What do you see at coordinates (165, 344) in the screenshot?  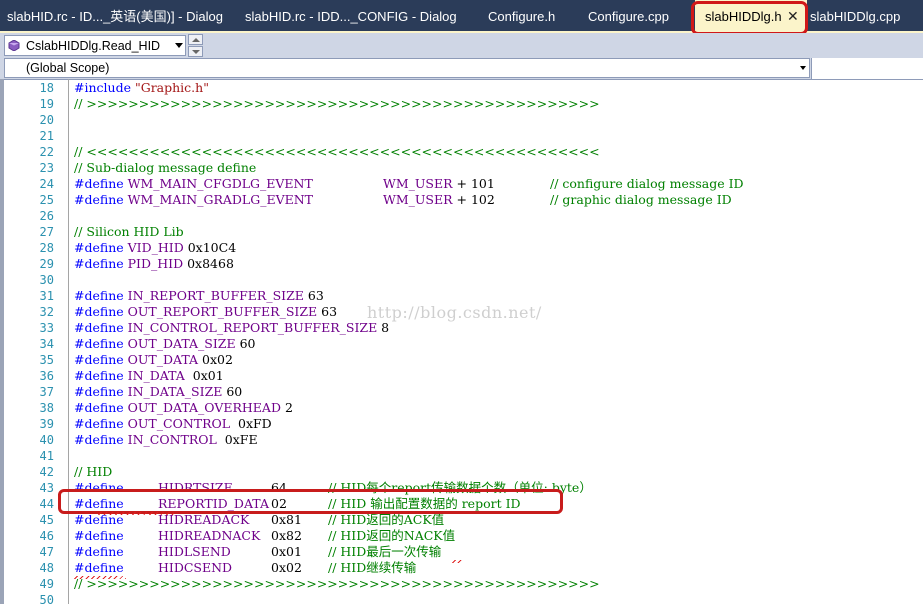 I see `line-source: #define OUT_DATA_SIZE 60` at bounding box center [165, 344].